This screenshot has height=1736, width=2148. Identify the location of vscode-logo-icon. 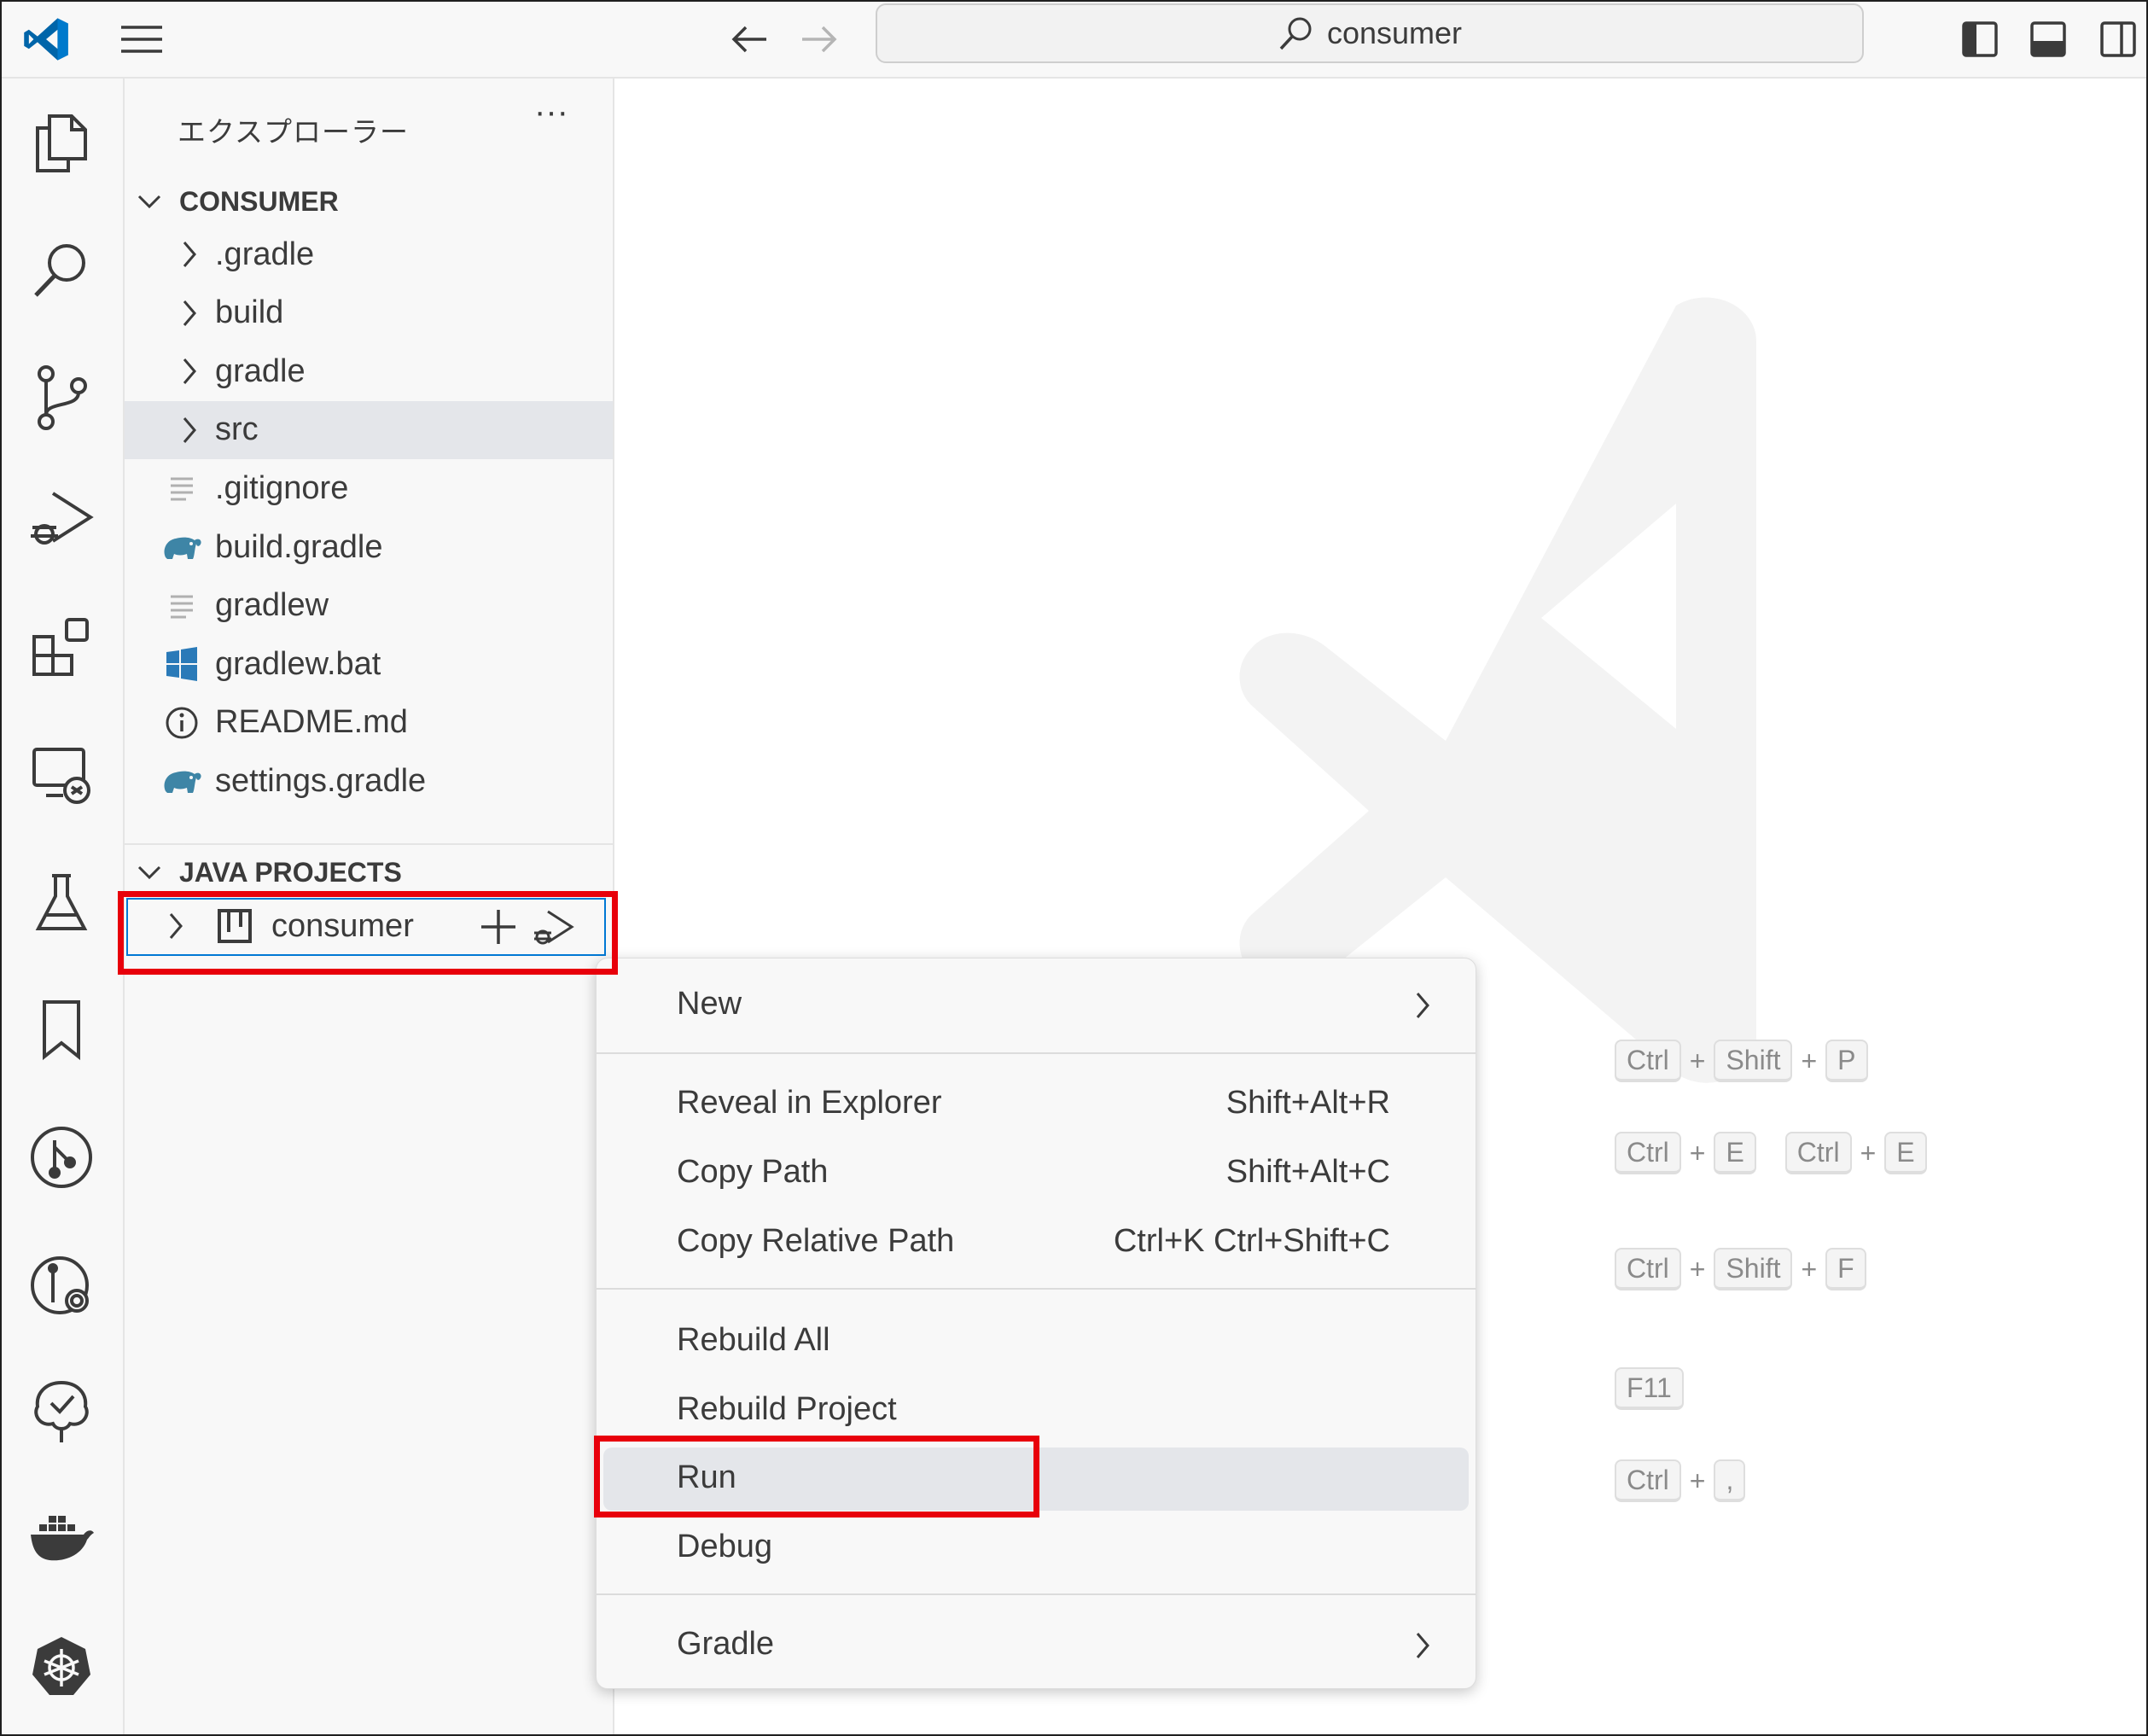
(46, 39).